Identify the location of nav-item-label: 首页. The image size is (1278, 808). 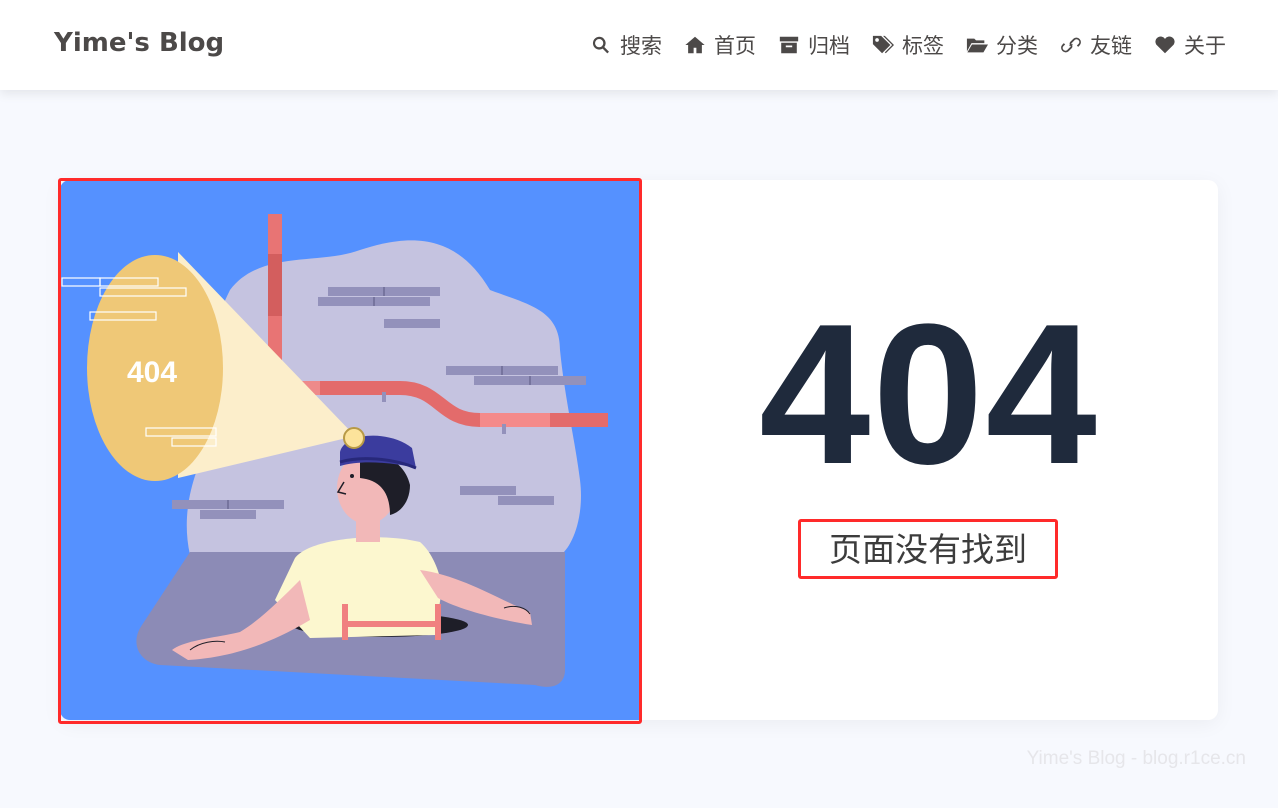
(735, 46).